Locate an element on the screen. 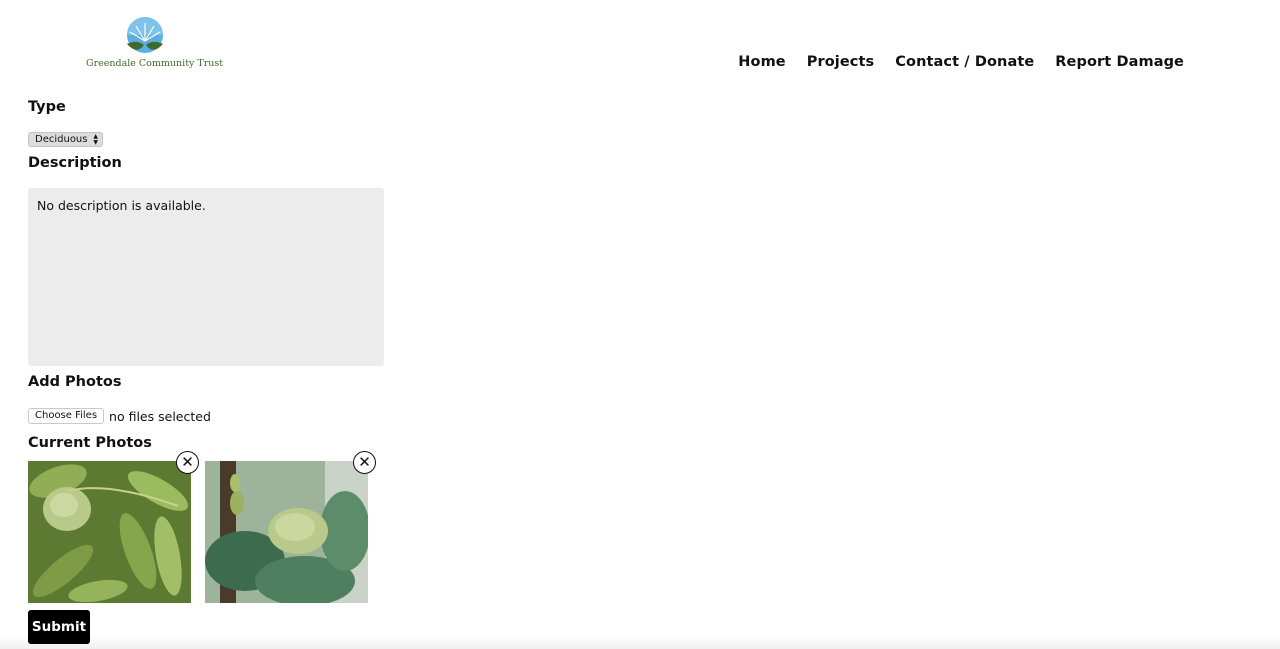 The image size is (1280, 649). current-photos-label: Current Photos is located at coordinates (90, 443).